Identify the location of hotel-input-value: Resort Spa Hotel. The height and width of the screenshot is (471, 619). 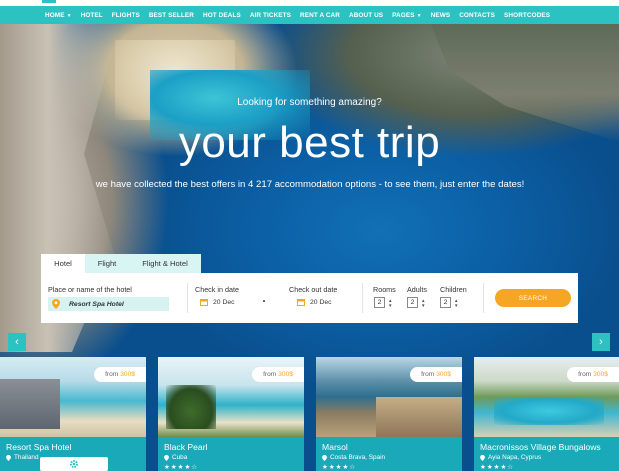
(96, 304).